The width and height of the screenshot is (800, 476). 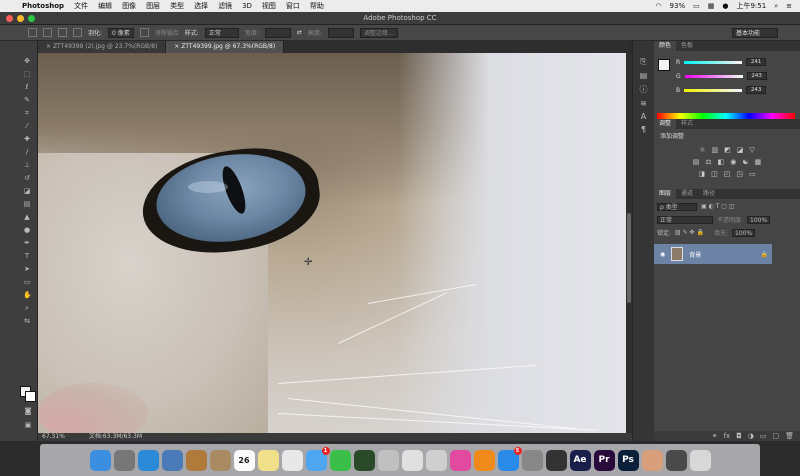 I want to click on launchpad-icon, so click(x=124, y=460).